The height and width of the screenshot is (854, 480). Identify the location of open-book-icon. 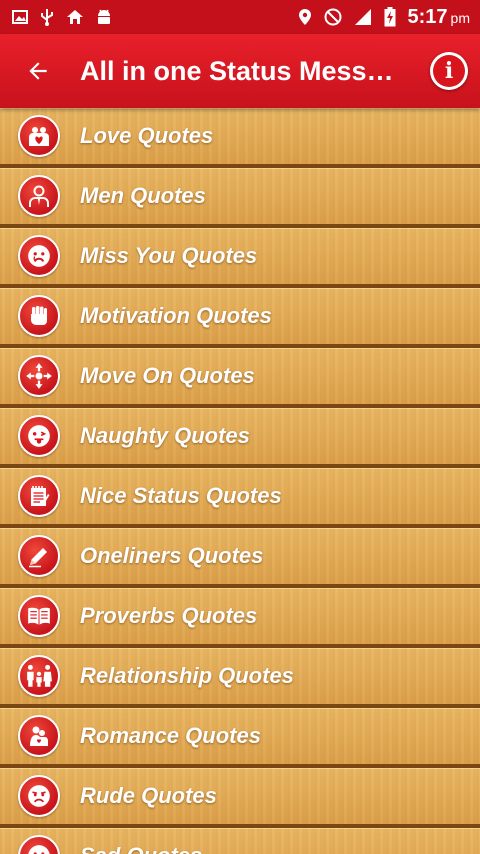
(39, 616).